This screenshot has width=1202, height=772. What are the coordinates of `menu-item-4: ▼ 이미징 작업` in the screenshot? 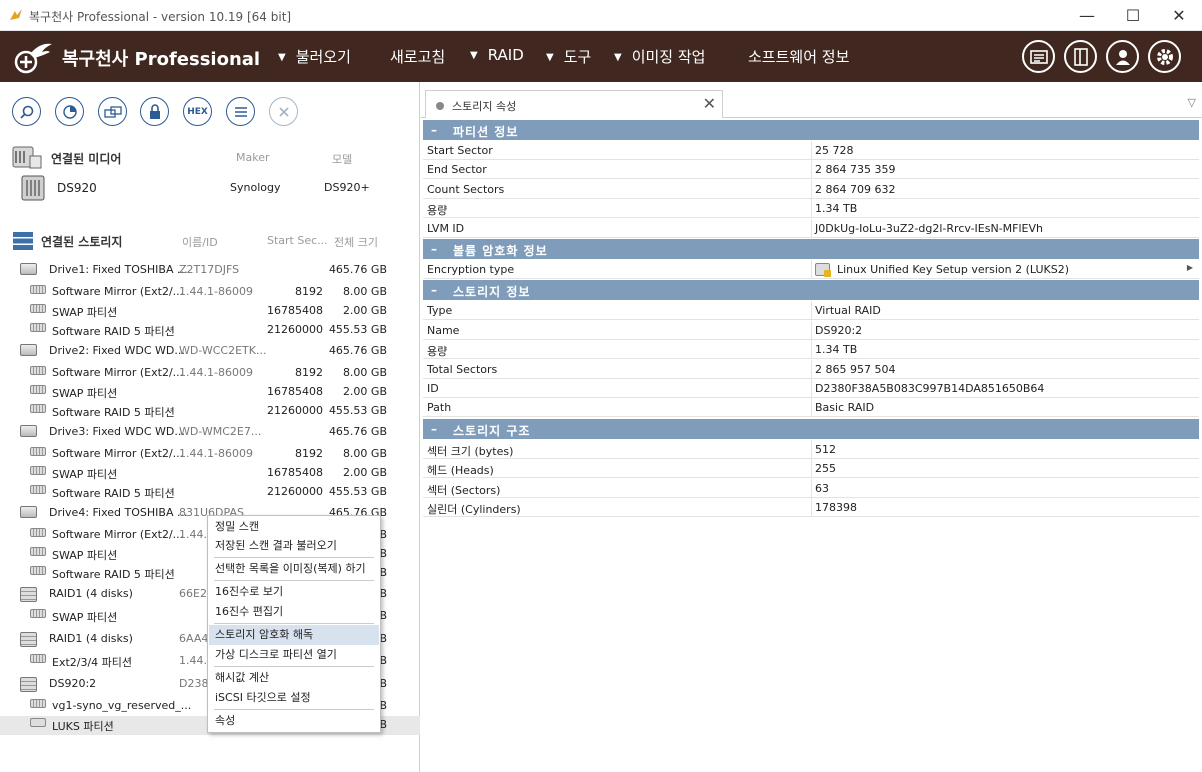 It's located at (659, 56).